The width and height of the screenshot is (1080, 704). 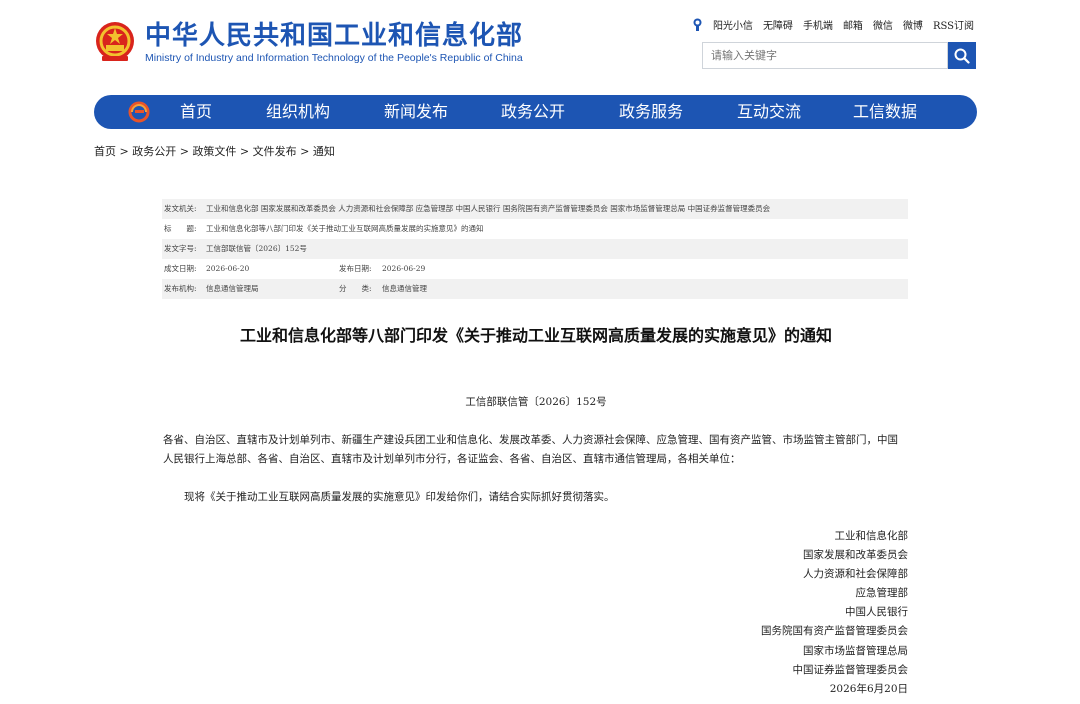 What do you see at coordinates (953, 24) in the screenshot?
I see `link-rss: RSS订阅` at bounding box center [953, 24].